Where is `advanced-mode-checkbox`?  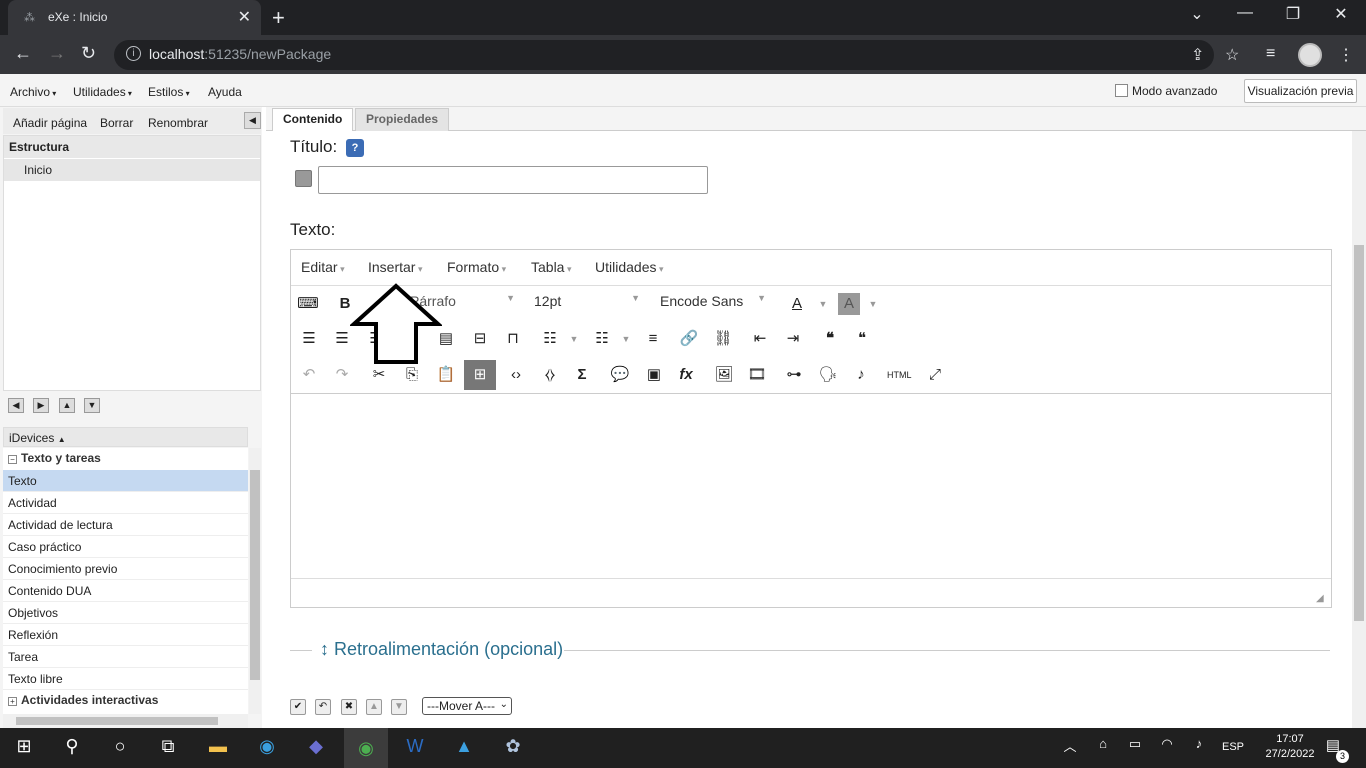
advanced-mode-checkbox is located at coordinates (1121, 90).